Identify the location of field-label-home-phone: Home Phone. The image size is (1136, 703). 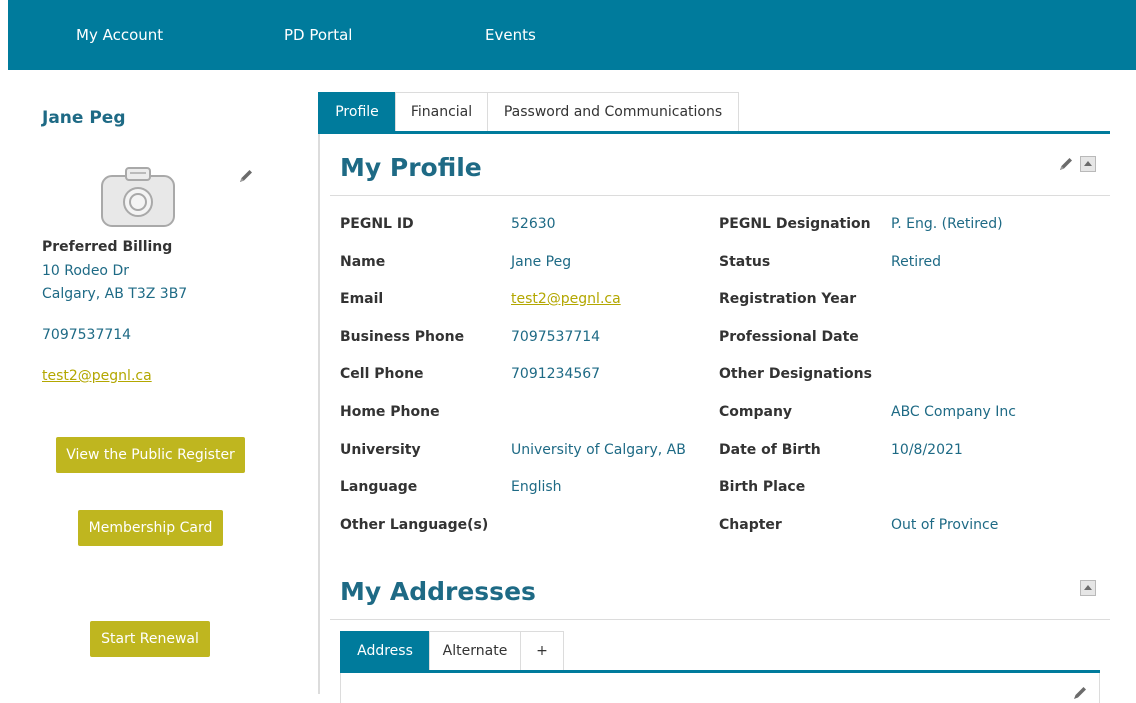
(390, 412).